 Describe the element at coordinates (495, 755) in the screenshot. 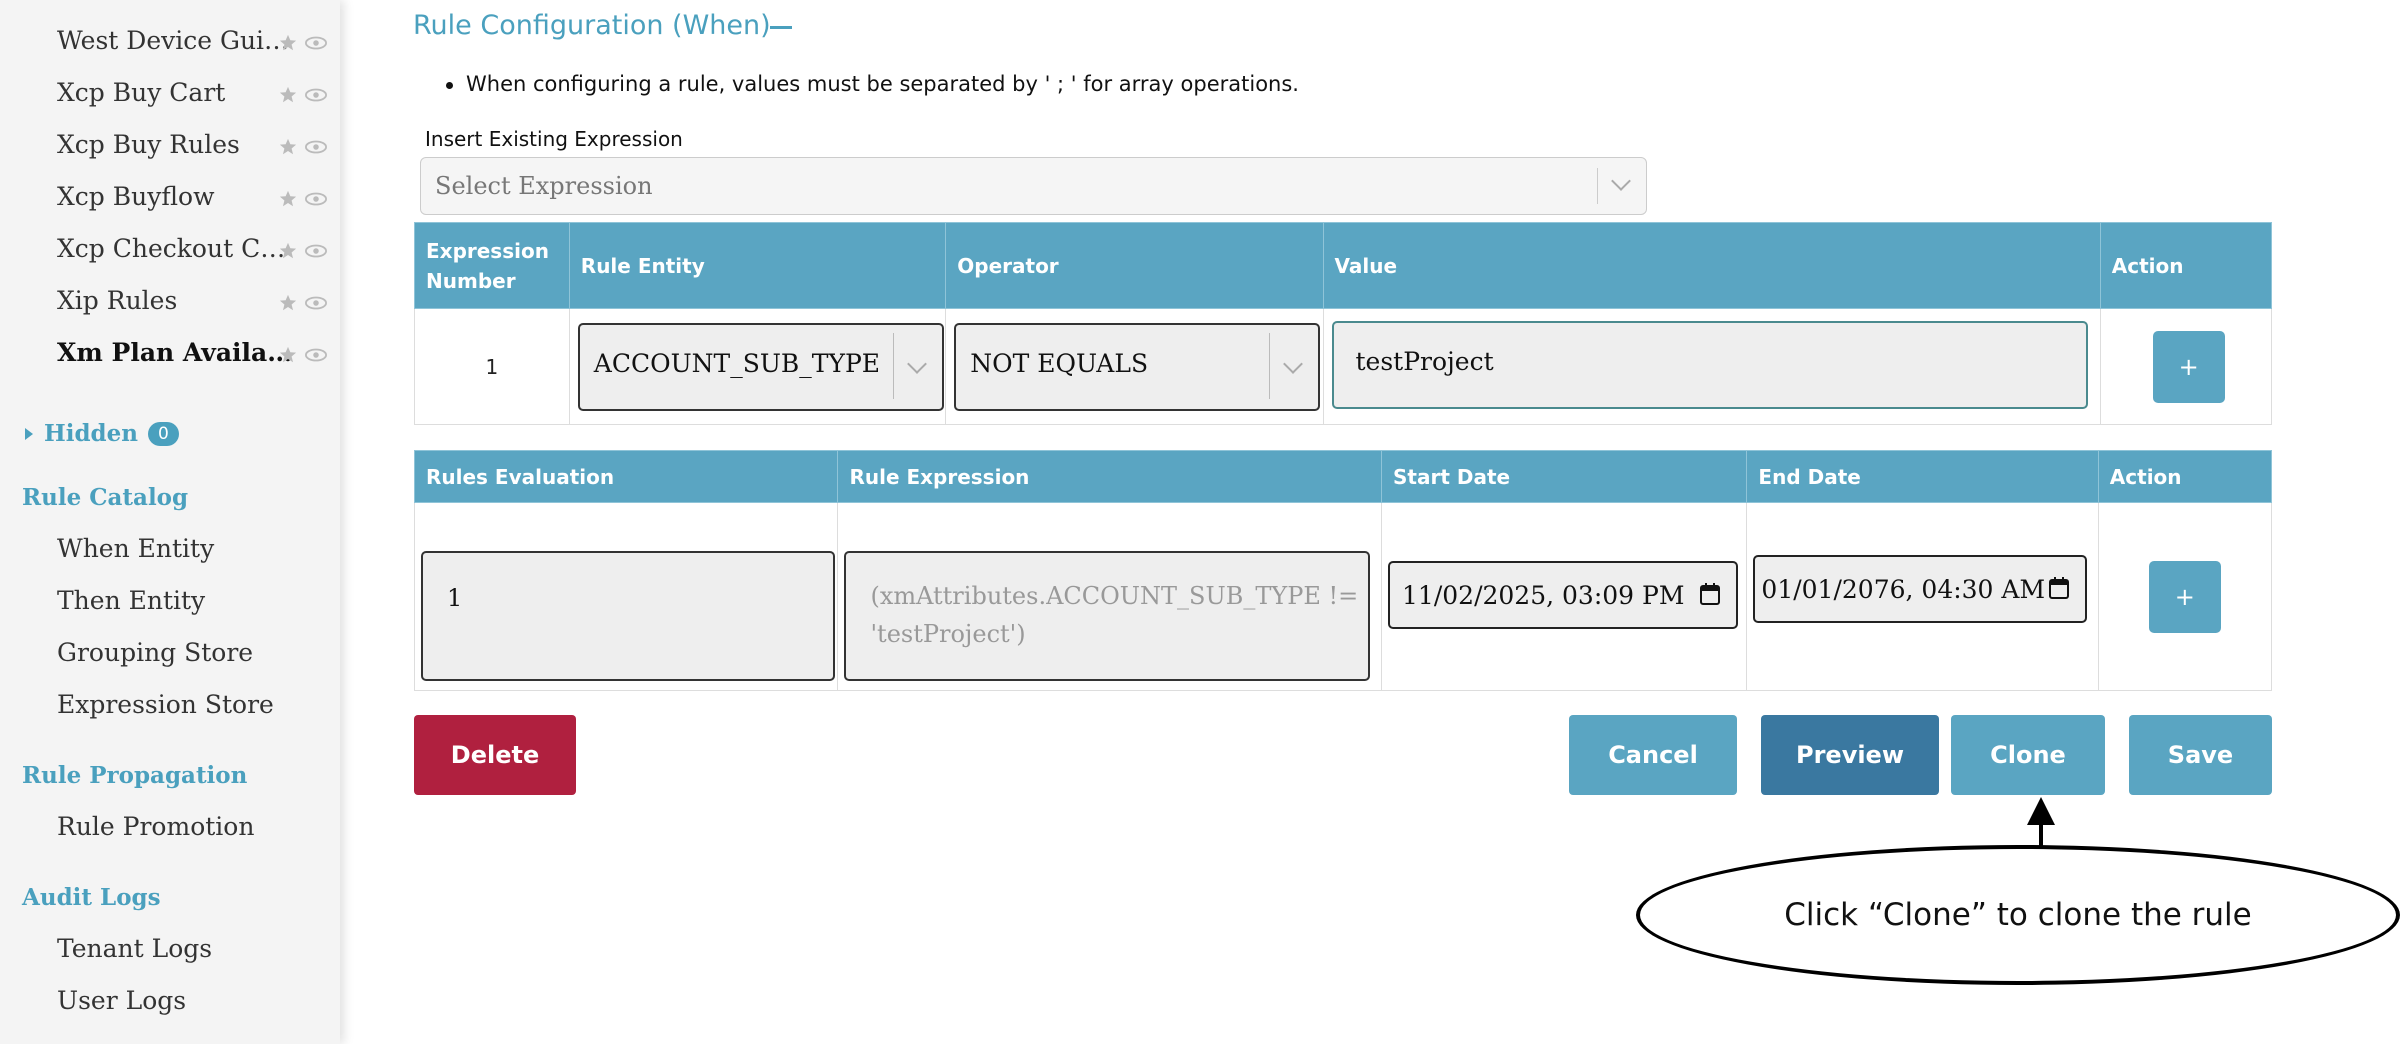

I see `delete-button: Delete` at that location.